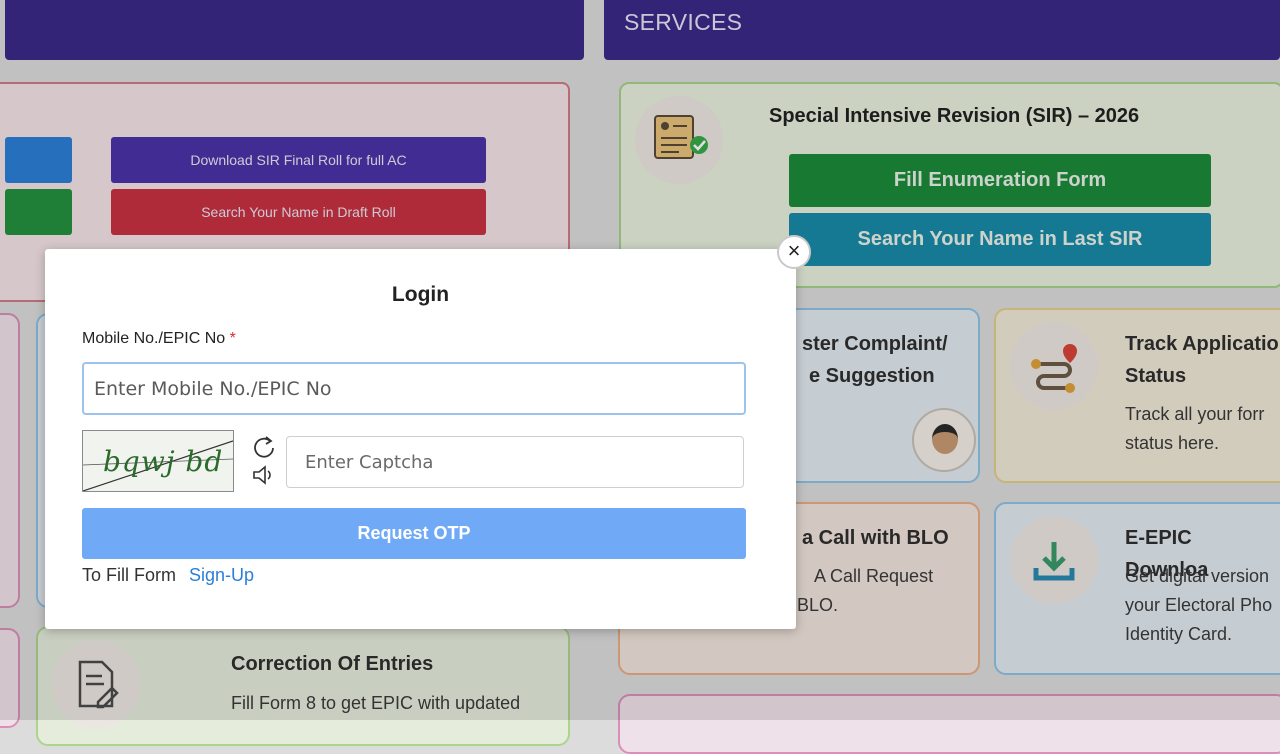 The image size is (1280, 754). I want to click on audio-captcha-button, so click(264, 475).